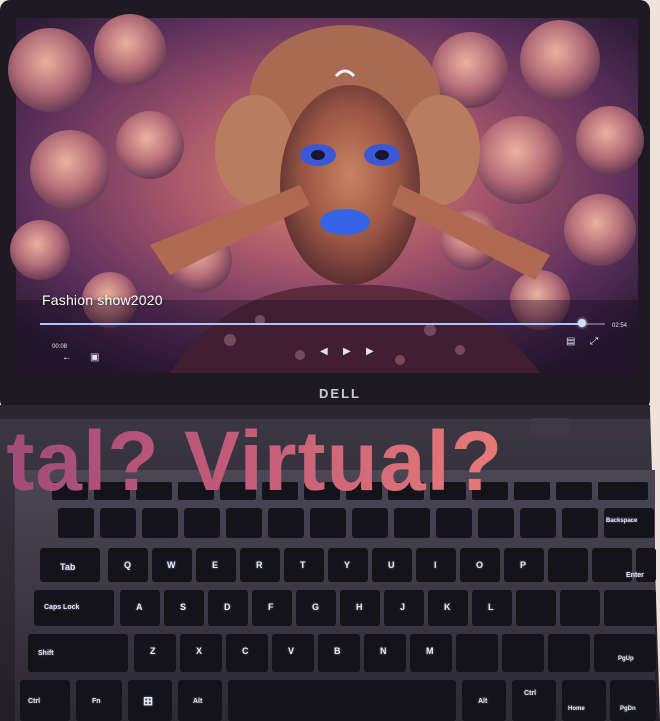 Image resolution: width=660 pixels, height=721 pixels. Describe the element at coordinates (139, 607) in the screenshot. I see `key-a: A` at that location.